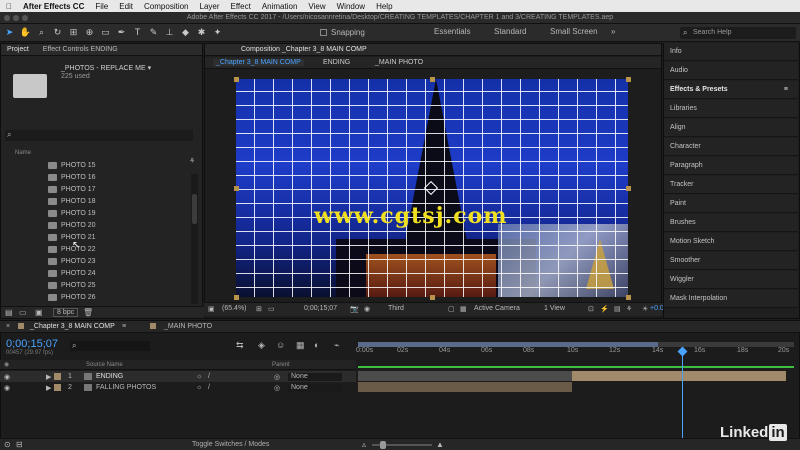  Describe the element at coordinates (72, 225) in the screenshot. I see `list-item: PHOTO 20` at that location.